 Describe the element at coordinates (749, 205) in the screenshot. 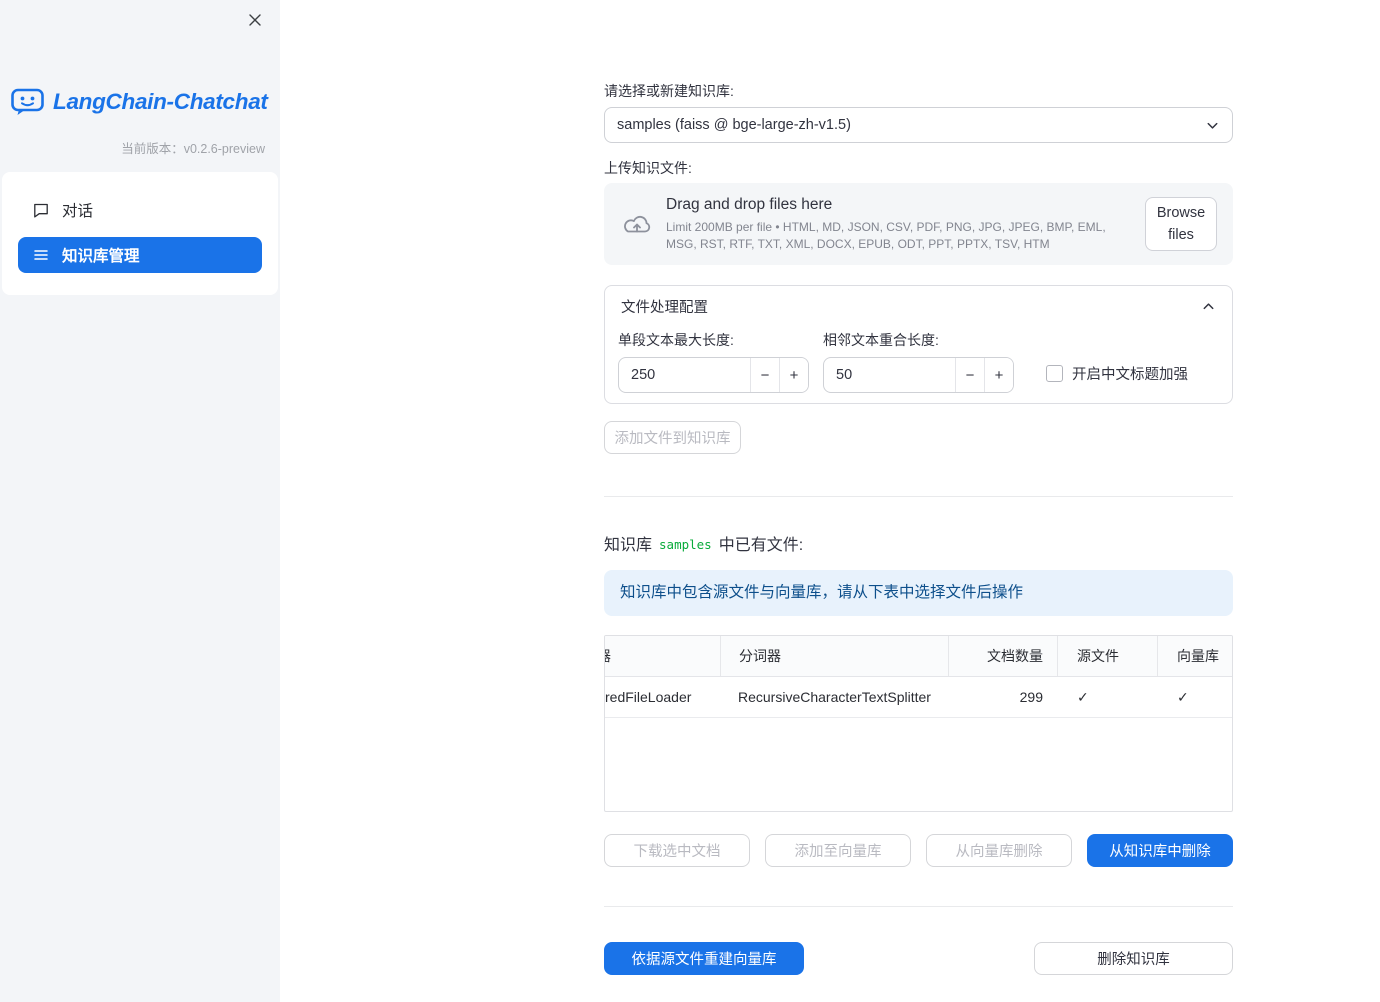

I see `dropzone-title: Drag and drop files here` at that location.